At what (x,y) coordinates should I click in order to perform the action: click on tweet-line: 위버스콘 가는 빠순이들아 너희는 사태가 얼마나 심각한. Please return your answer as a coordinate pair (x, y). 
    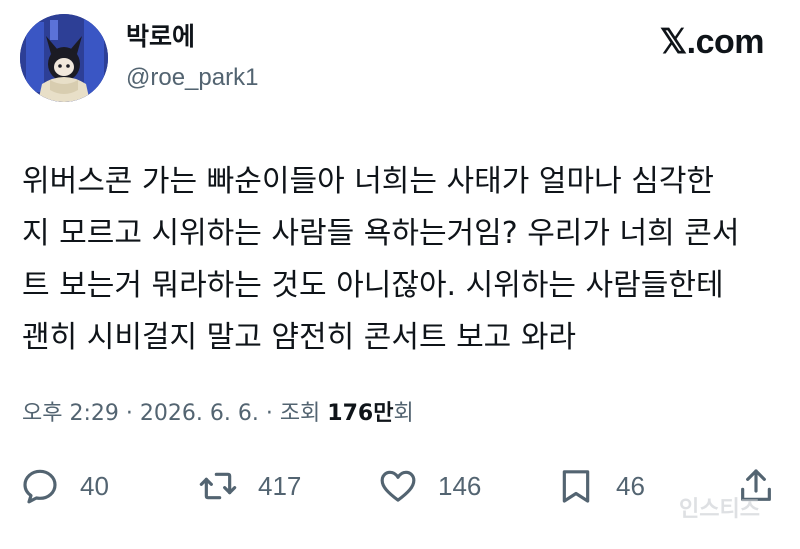
    Looking at the image, I should click on (368, 181).